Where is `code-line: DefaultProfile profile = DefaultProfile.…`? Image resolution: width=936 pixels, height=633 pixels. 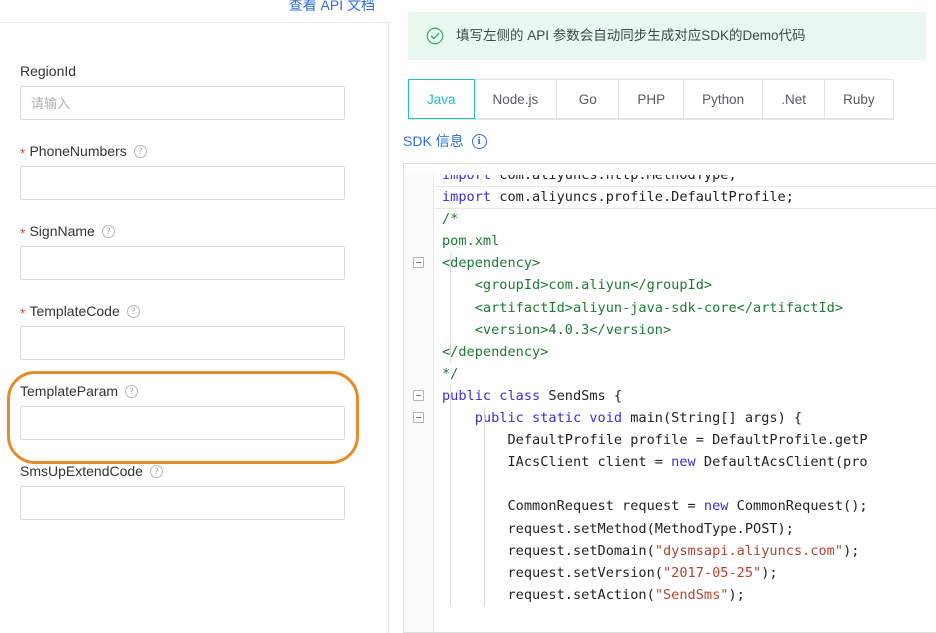
code-line: DefaultProfile profile = DefaultProfile.… is located at coordinates (685, 440).